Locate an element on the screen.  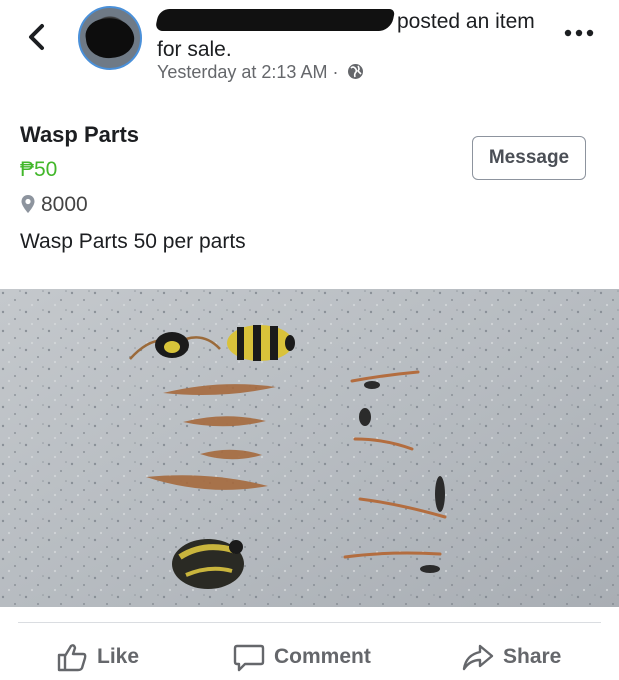
globe-icon is located at coordinates (356, 71).